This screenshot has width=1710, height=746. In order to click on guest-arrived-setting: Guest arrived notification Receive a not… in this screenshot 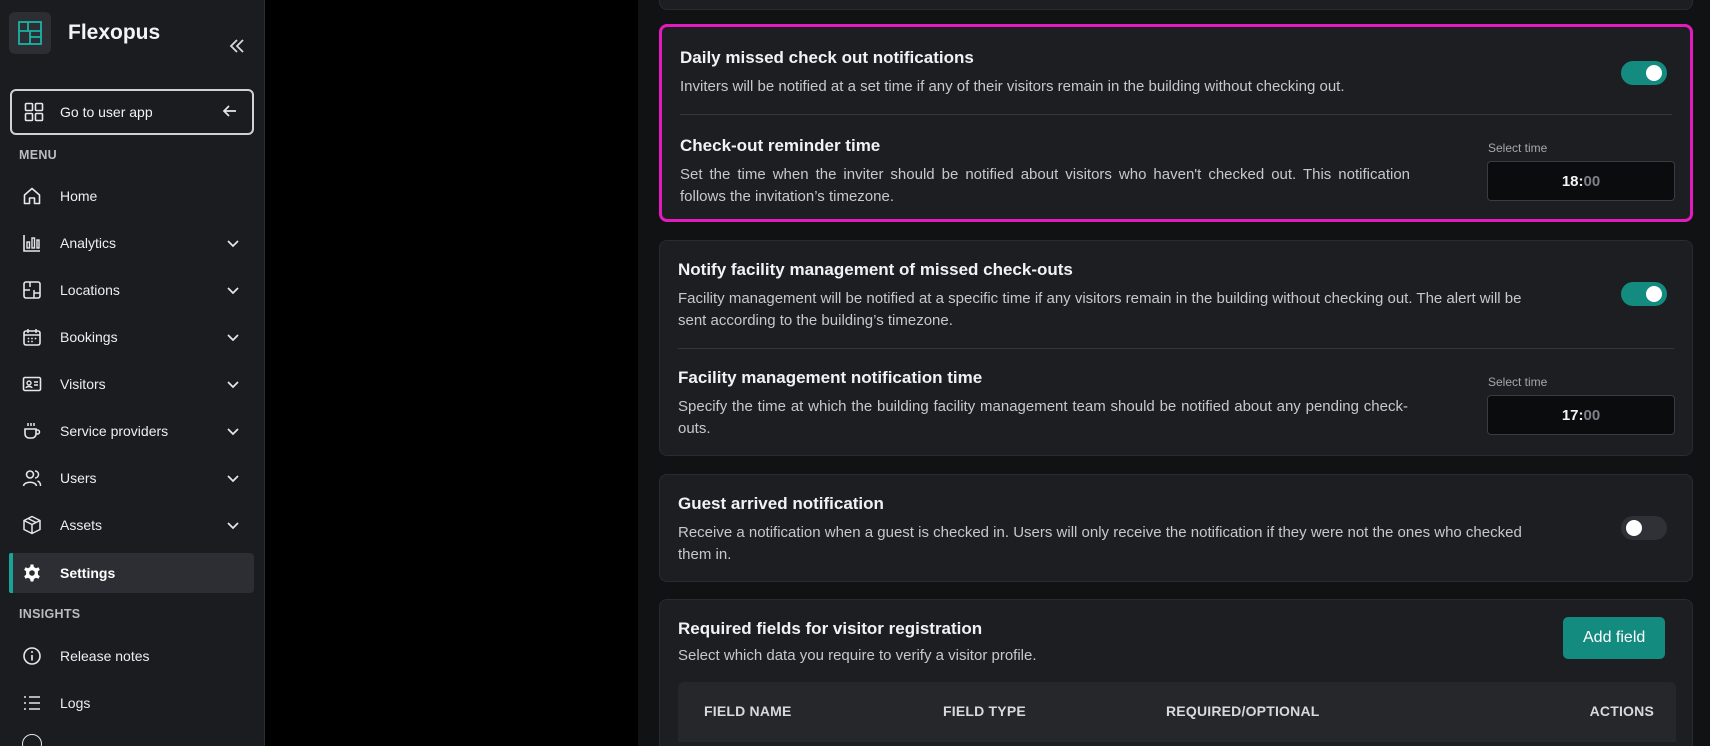, I will do `click(1118, 530)`.